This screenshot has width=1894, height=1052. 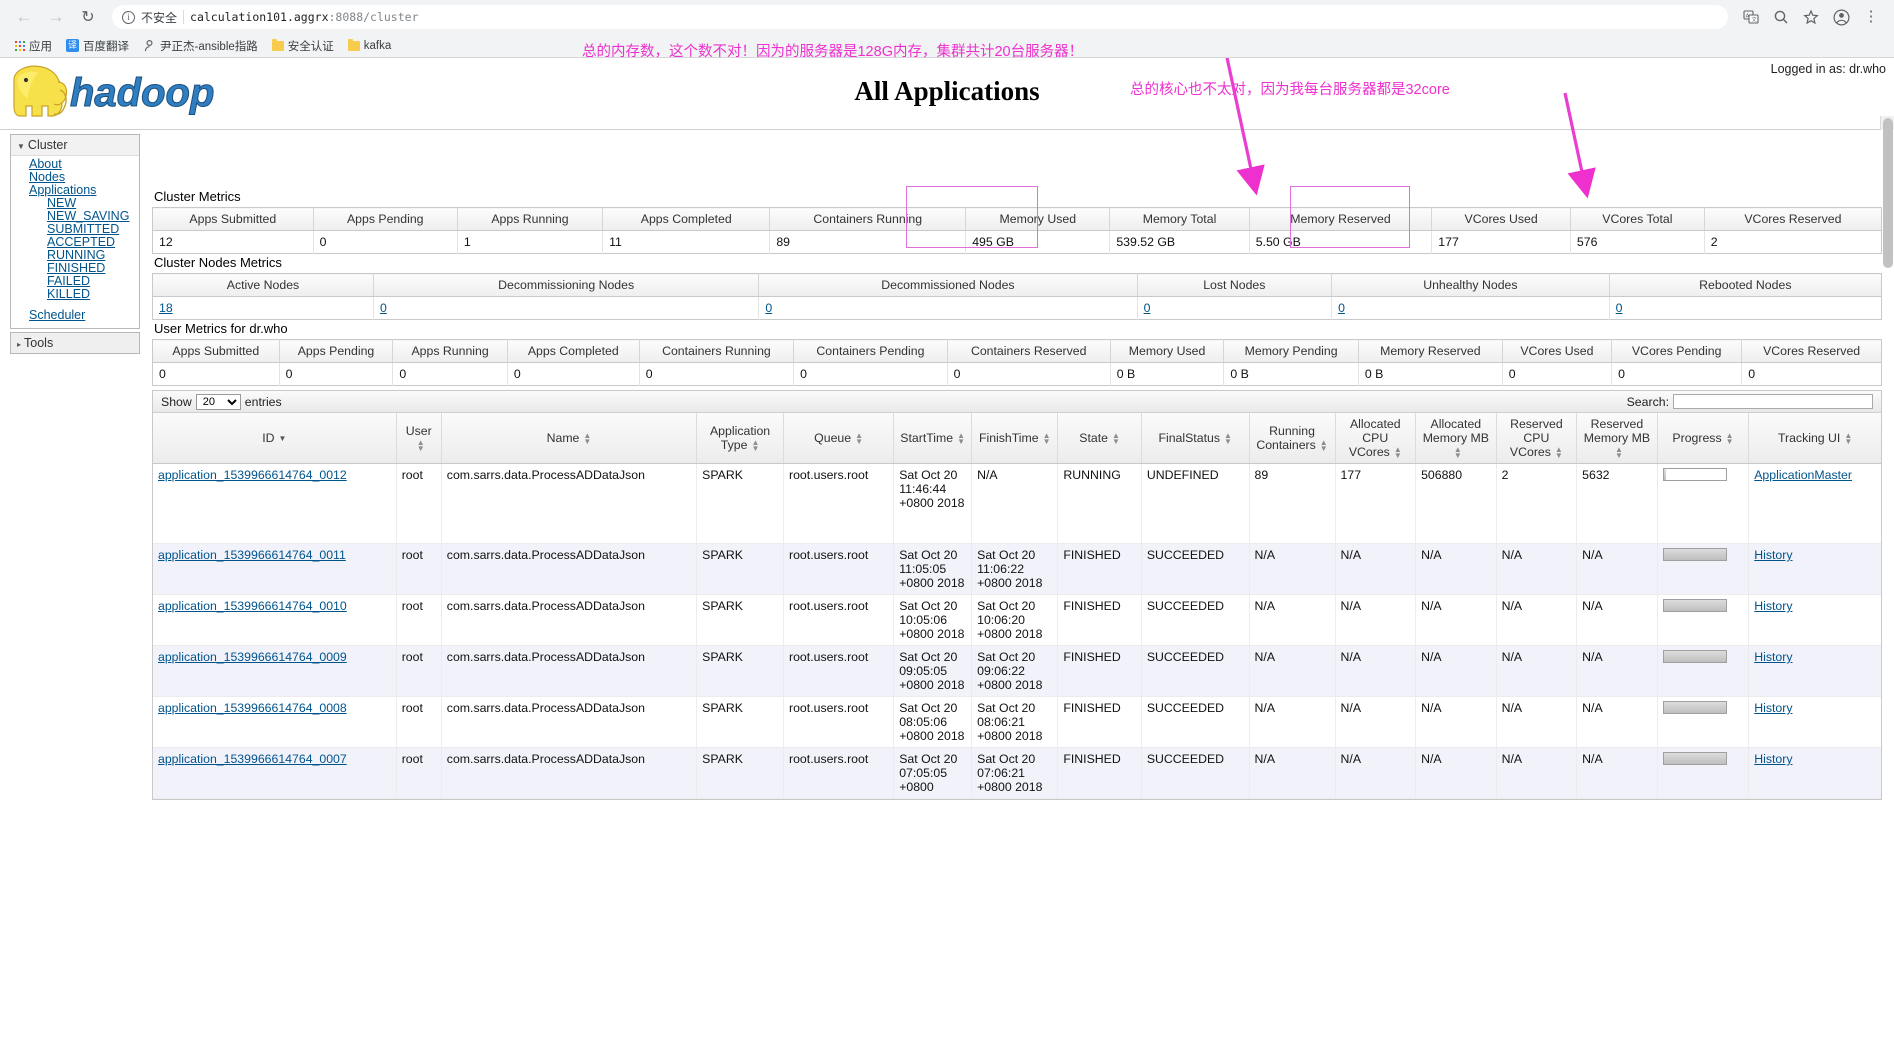 What do you see at coordinates (88, 17) in the screenshot?
I see `reload-icon: ↻` at bounding box center [88, 17].